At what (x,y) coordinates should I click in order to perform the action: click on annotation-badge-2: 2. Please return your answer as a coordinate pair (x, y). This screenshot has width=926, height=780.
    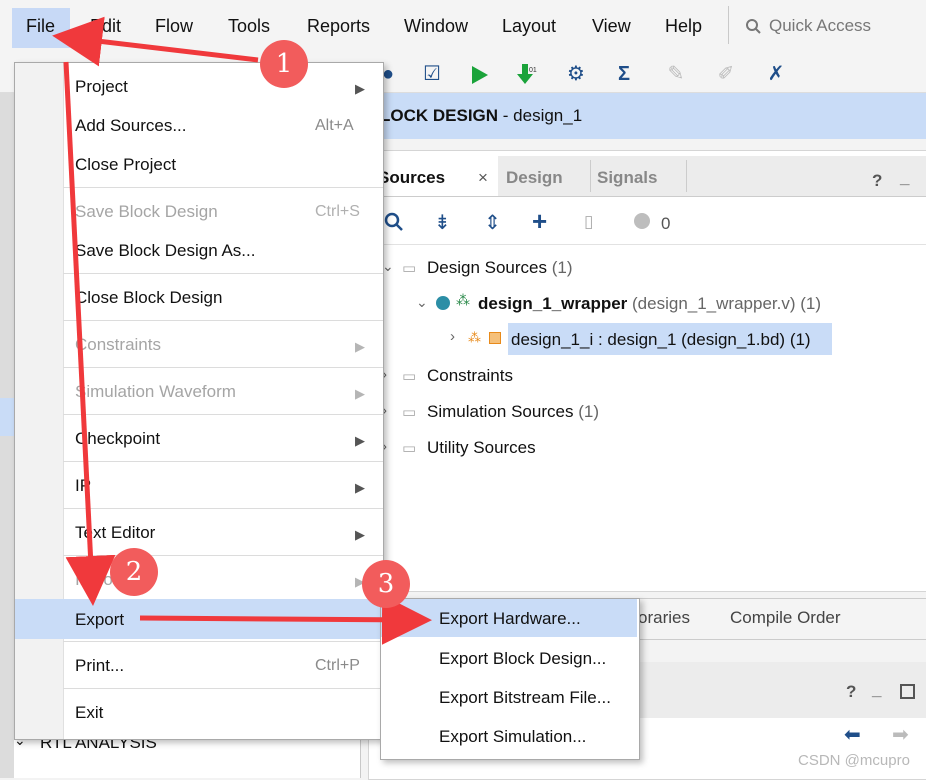
    Looking at the image, I should click on (134, 572).